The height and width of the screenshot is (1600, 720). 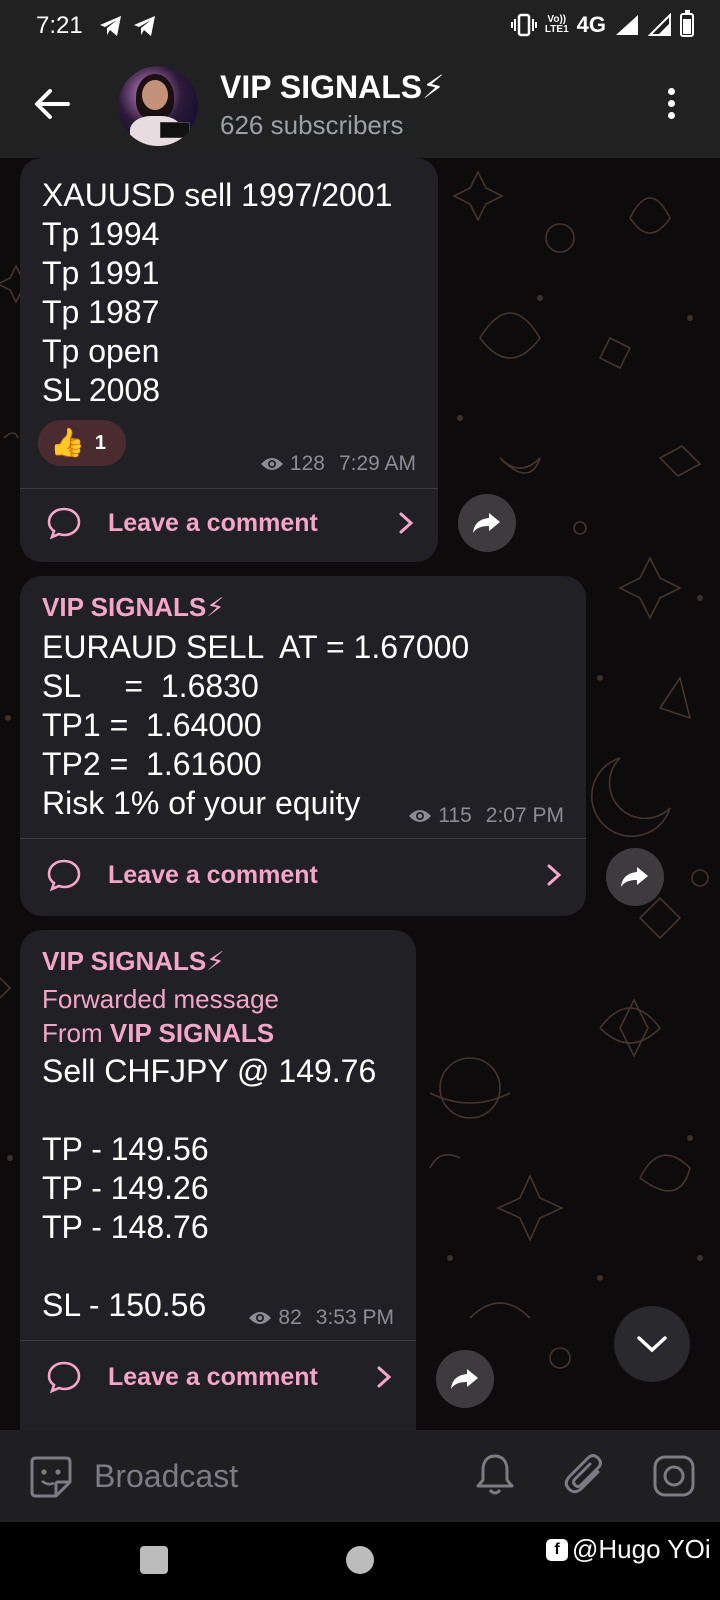 I want to click on message-time: 2:07 PM, so click(x=524, y=815).